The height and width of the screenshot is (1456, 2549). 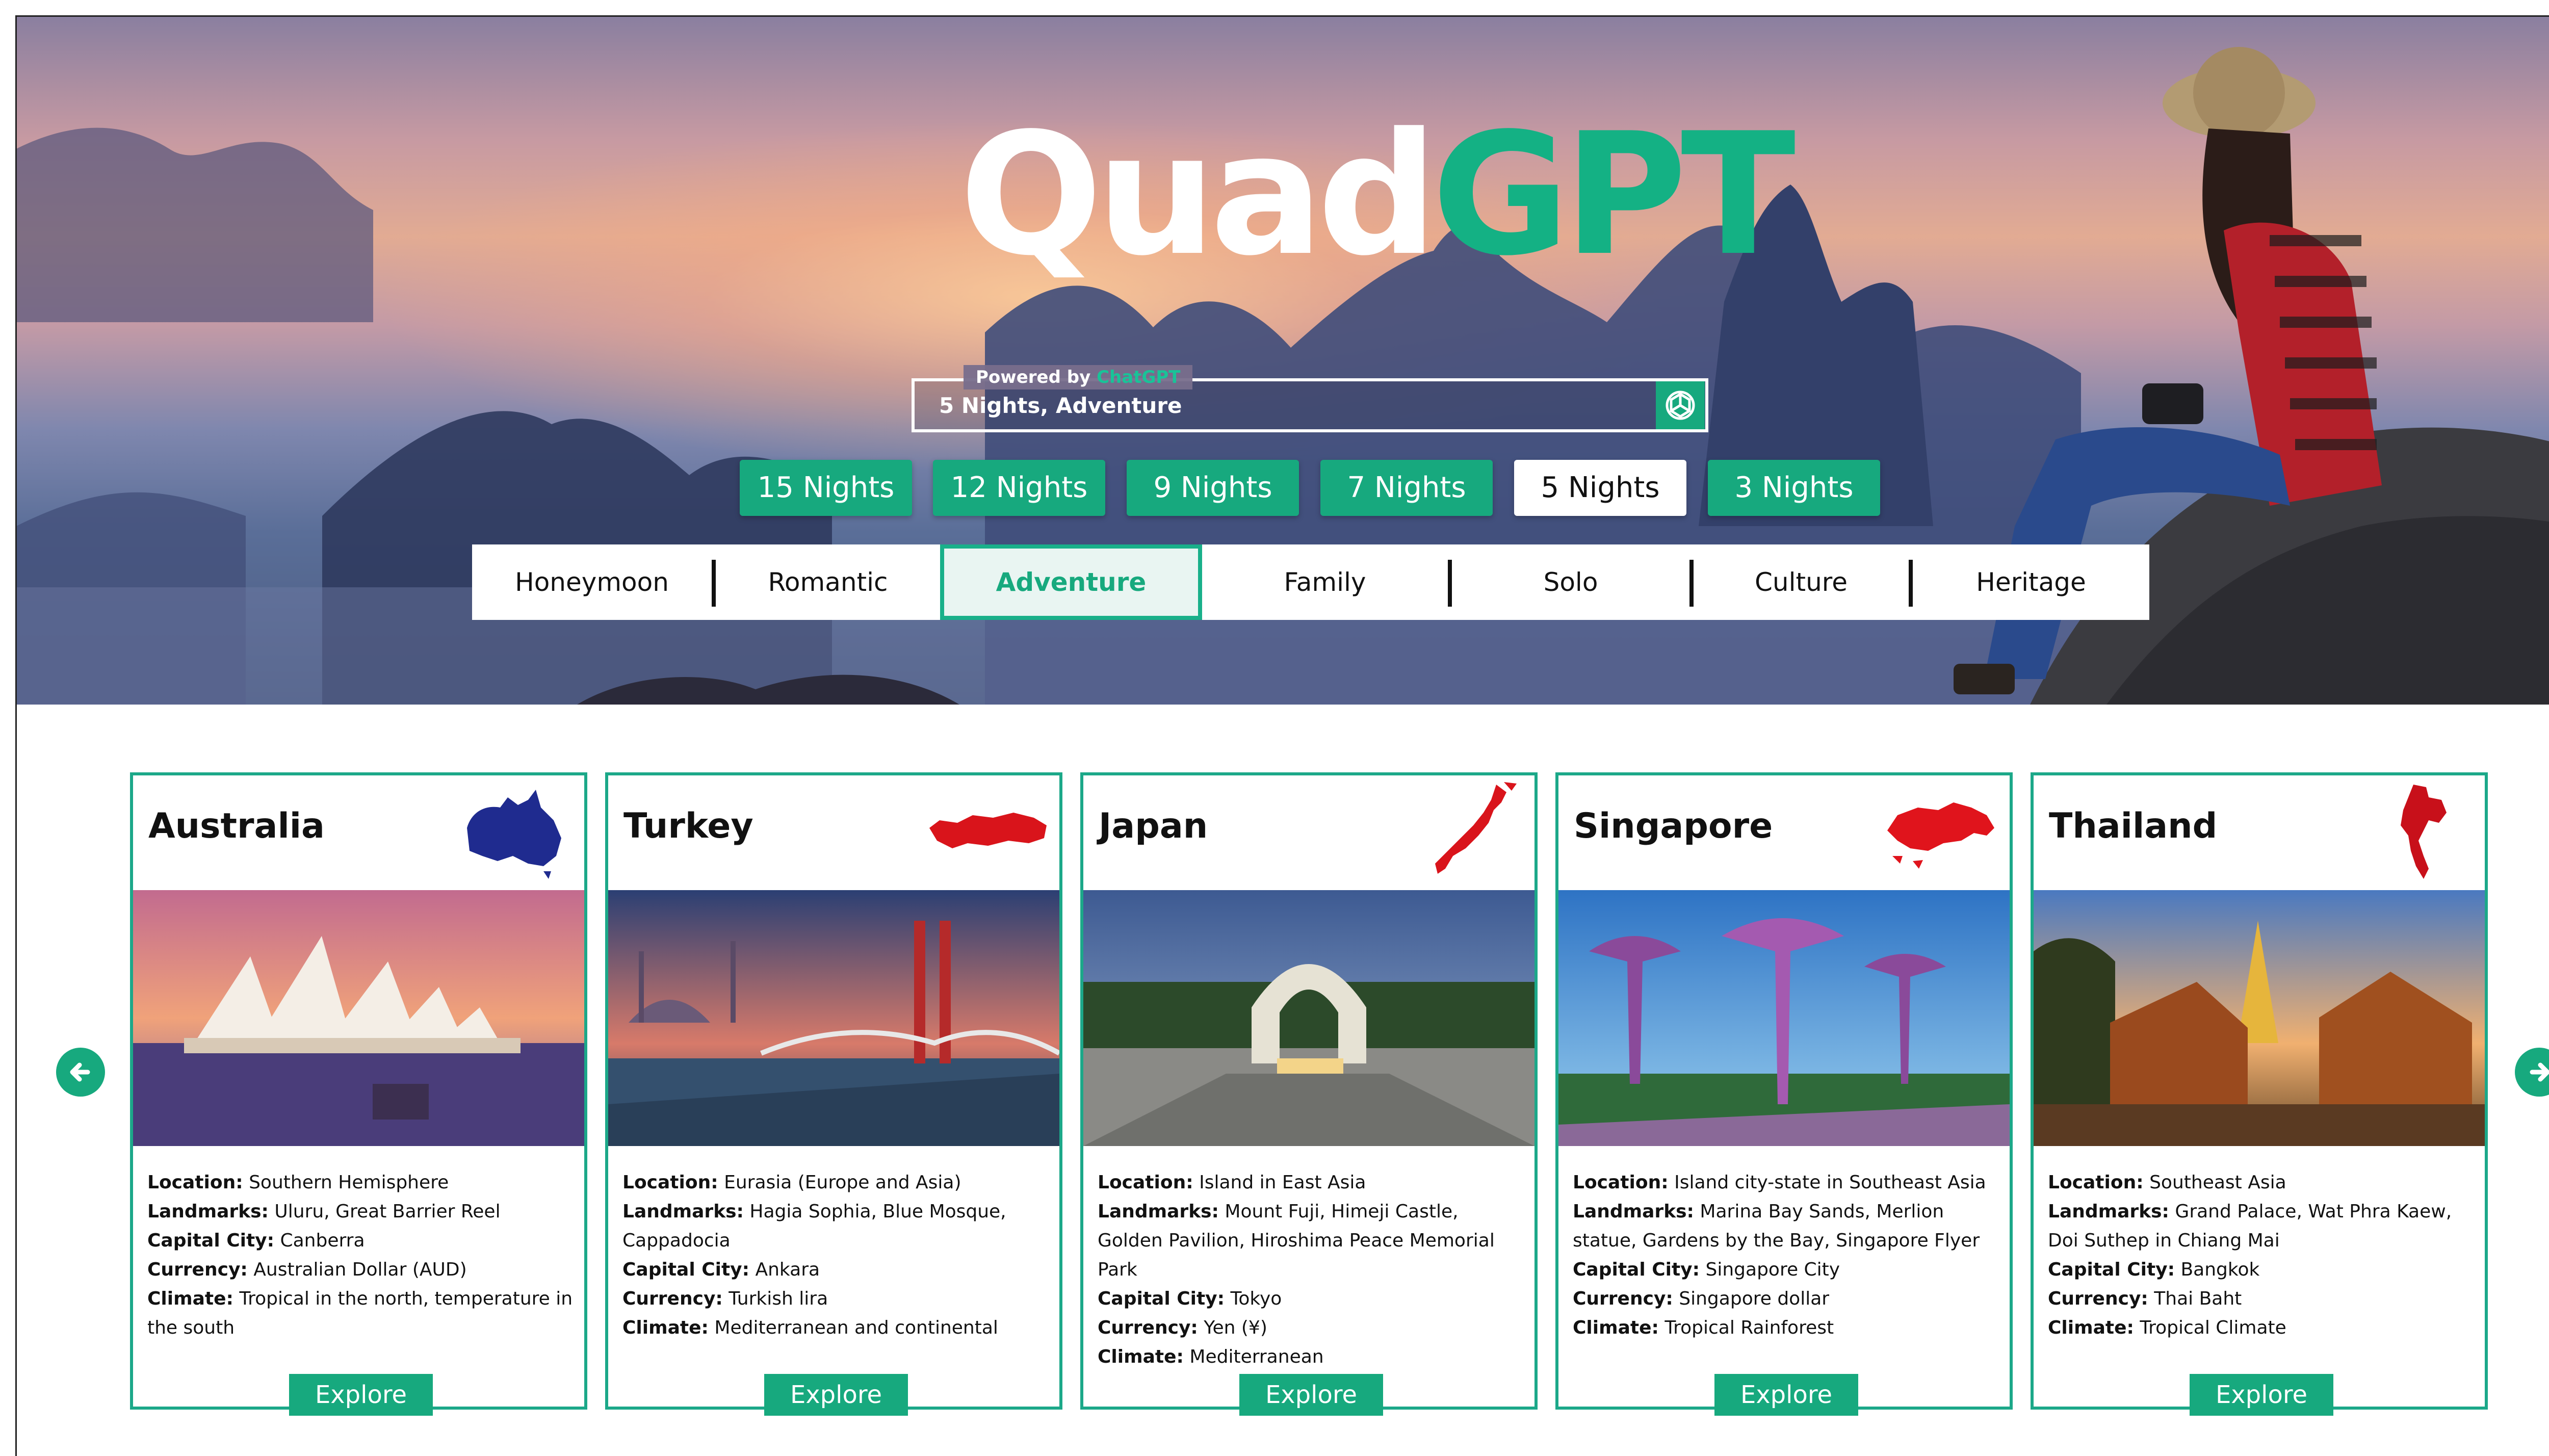 What do you see at coordinates (1033, 377) in the screenshot?
I see `powered-prefix: Powered by` at bounding box center [1033, 377].